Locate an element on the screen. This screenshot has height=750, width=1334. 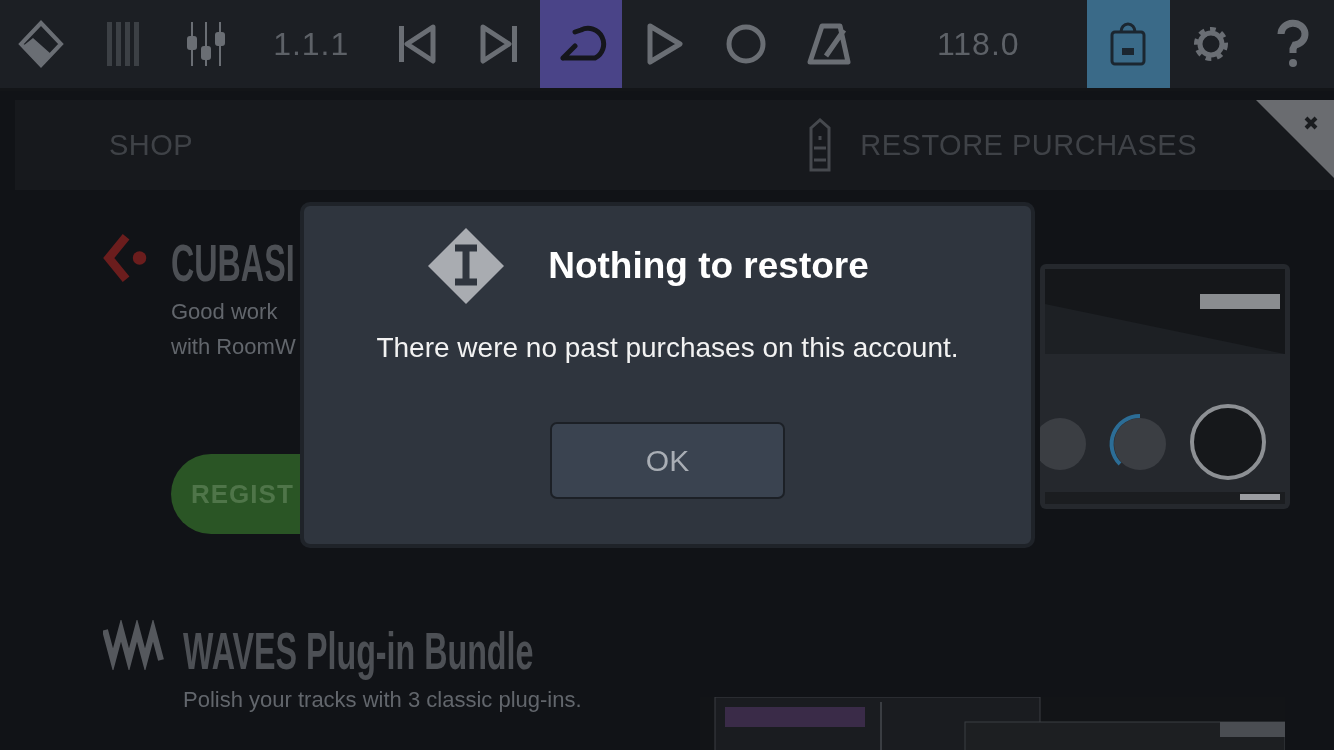
ok-button: OK is located at coordinates (667, 460).